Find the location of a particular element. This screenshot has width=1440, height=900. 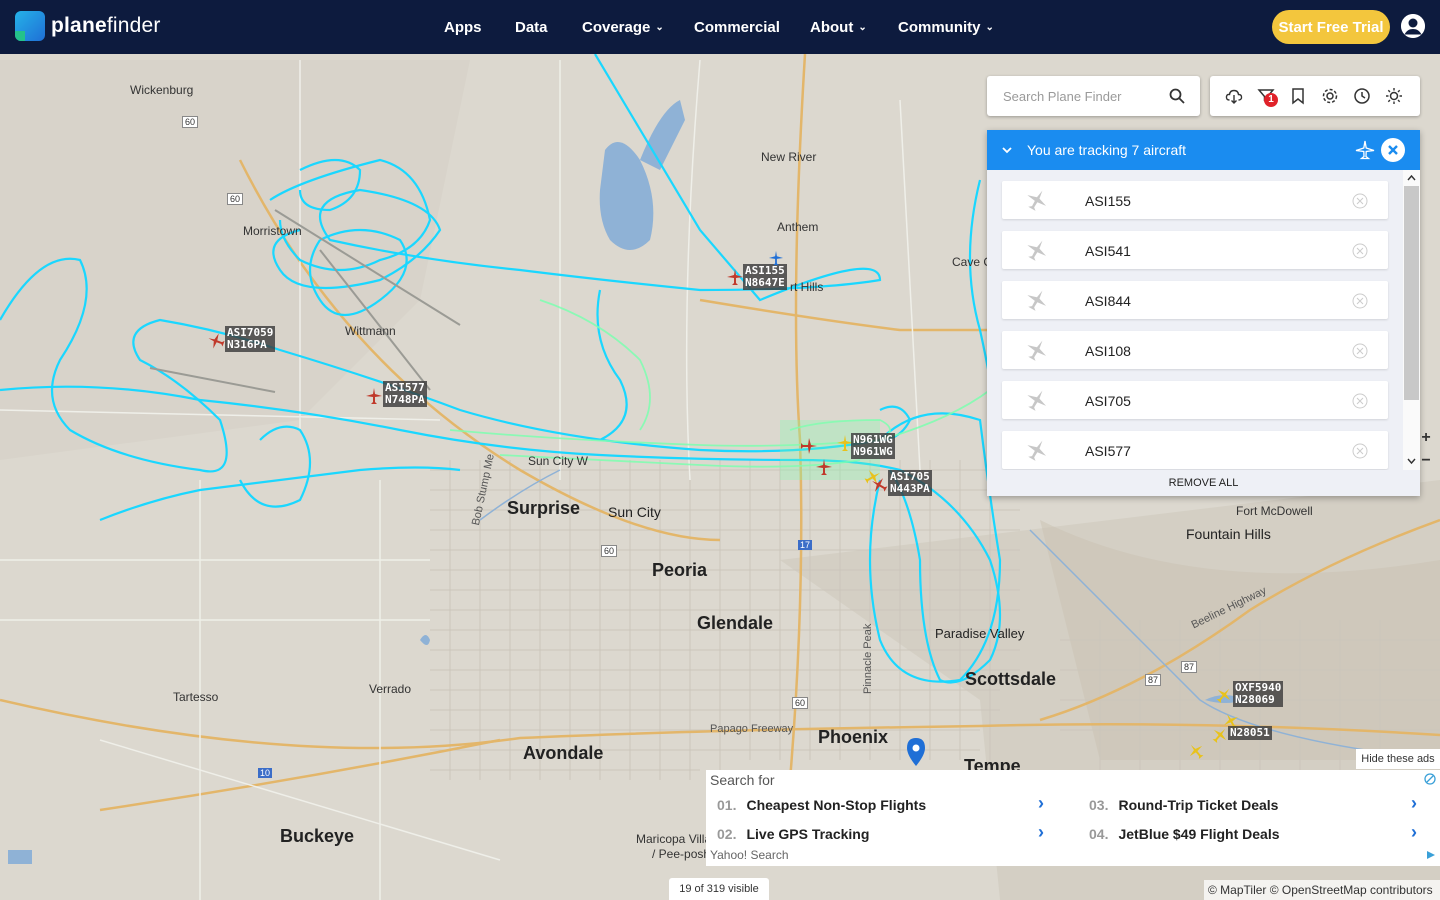

tag-registration: N28069 is located at coordinates (1255, 699).